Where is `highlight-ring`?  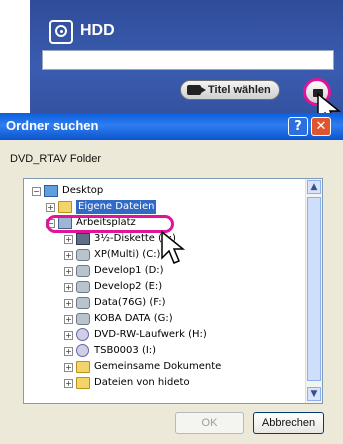
highlight-ring is located at coordinates (110, 224).